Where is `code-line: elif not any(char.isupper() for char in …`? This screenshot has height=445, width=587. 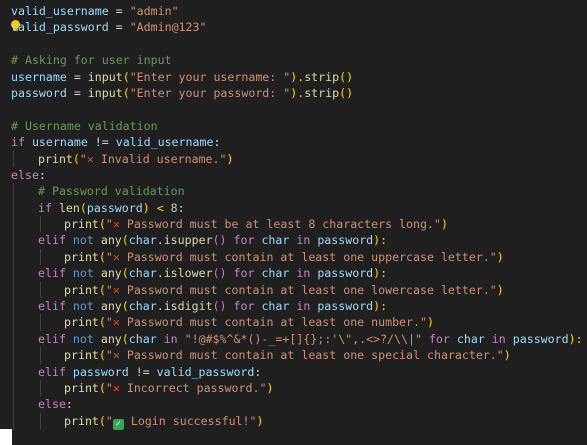
code-line: elif not any(char.isupper() for char in … is located at coordinates (293, 240).